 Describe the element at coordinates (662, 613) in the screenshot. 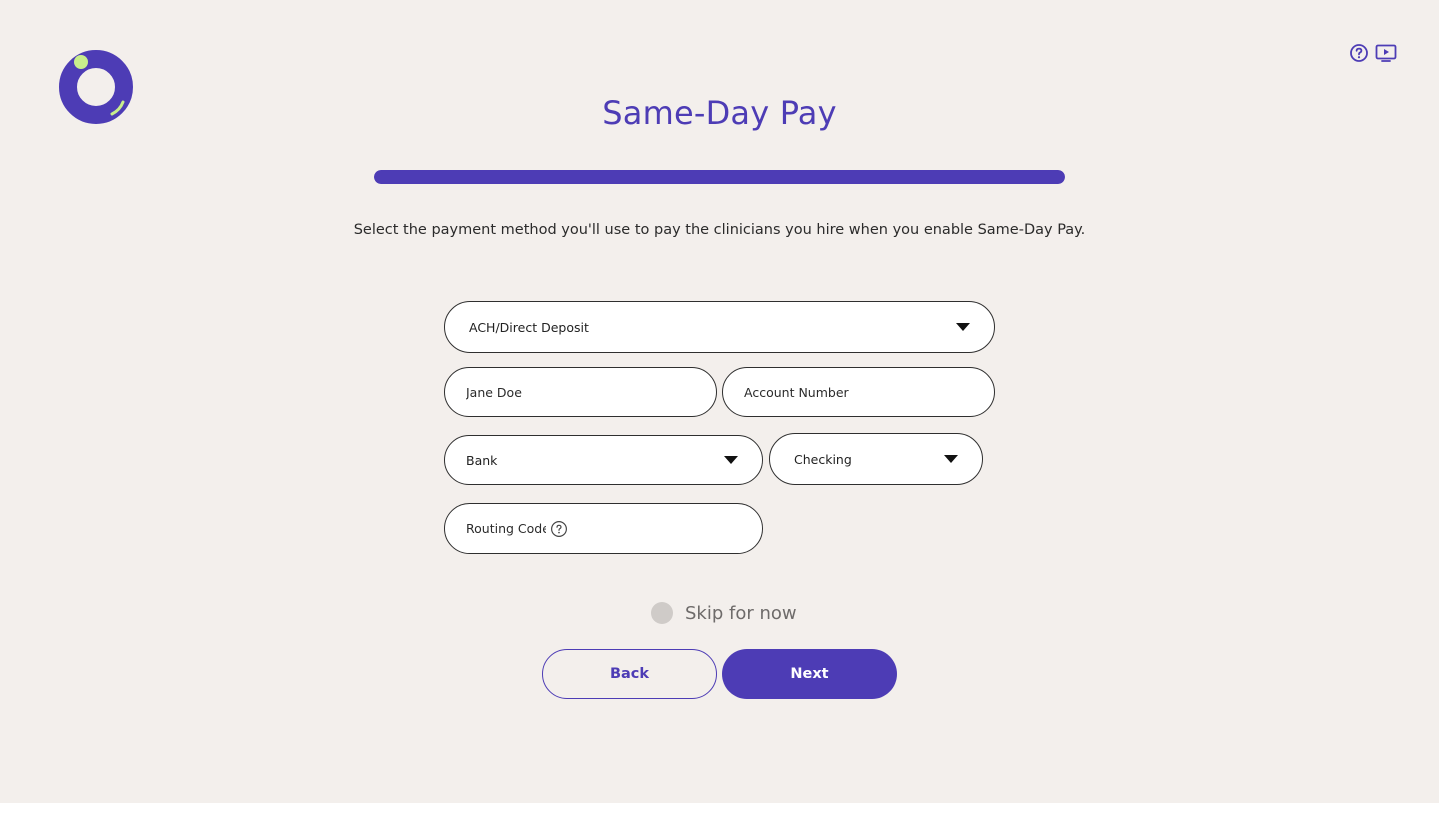

I see `skip-radio` at that location.